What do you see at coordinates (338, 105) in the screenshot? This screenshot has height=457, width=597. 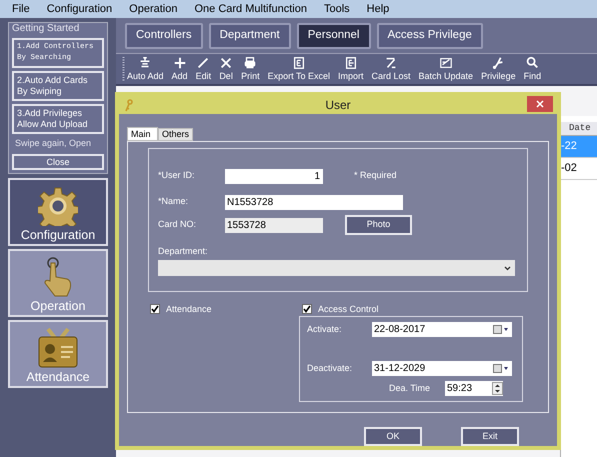 I see `dialog-title: User` at bounding box center [338, 105].